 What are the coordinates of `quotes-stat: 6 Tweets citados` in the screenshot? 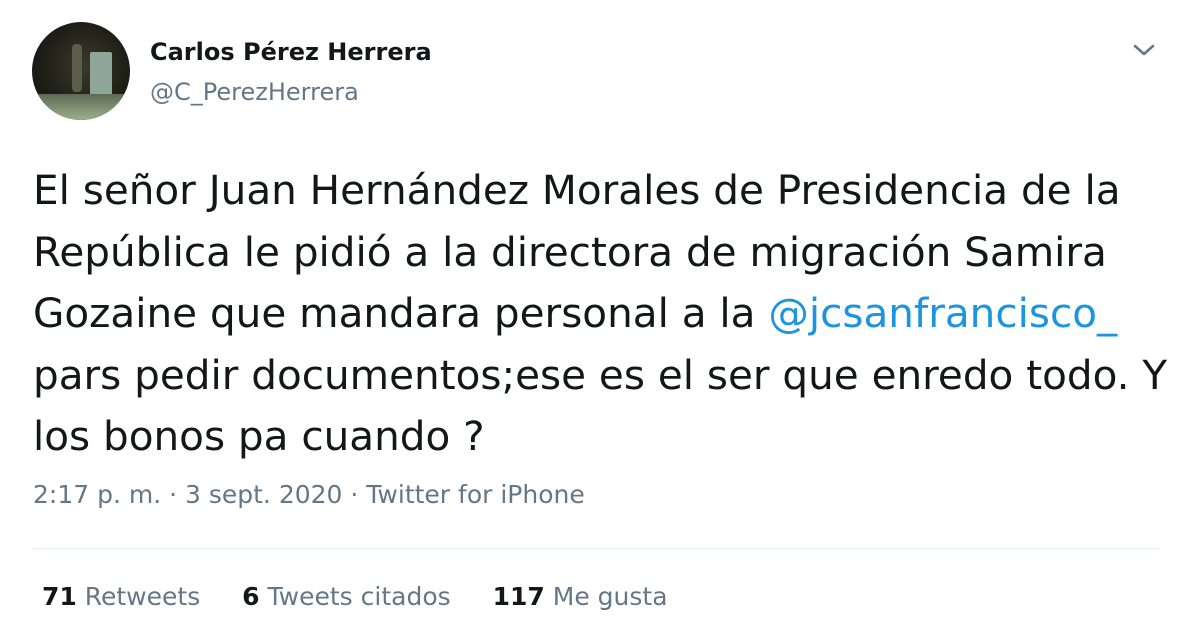 It's located at (346, 596).